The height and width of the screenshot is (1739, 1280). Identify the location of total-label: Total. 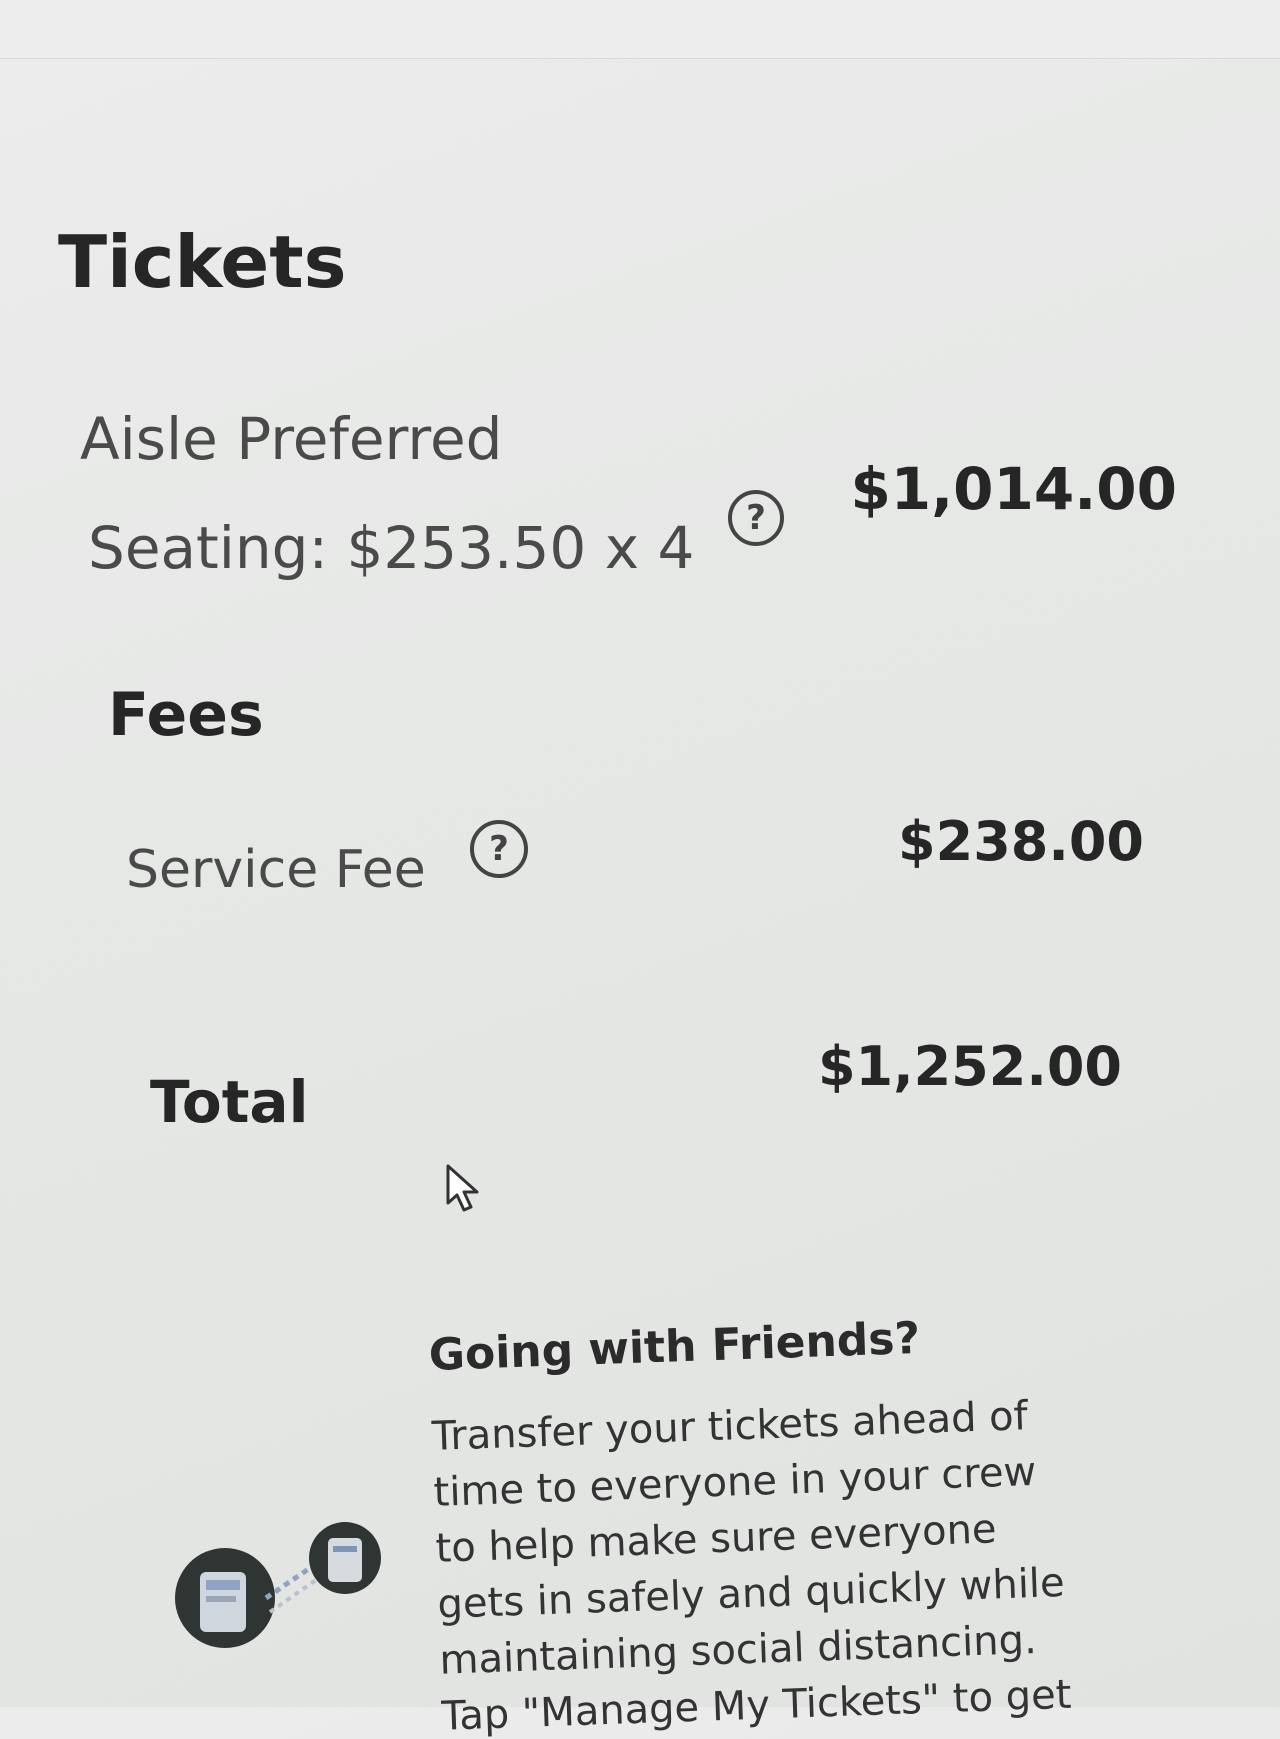
(229, 1102).